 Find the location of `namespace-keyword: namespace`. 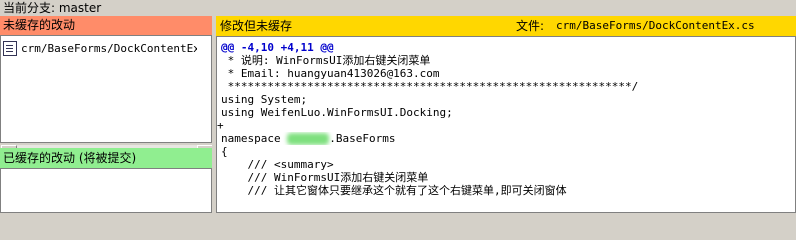

namespace-keyword: namespace is located at coordinates (254, 138).